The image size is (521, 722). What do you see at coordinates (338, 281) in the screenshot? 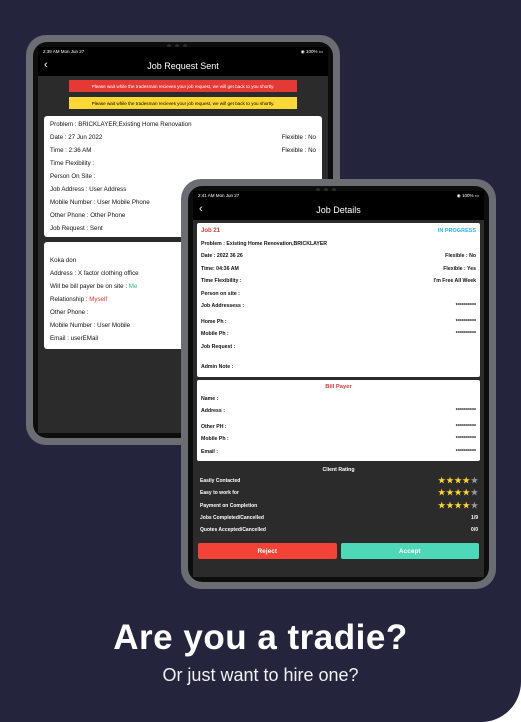
I see `time-flexibility-row: Time Flexibility : I'm Free All Week` at bounding box center [338, 281].